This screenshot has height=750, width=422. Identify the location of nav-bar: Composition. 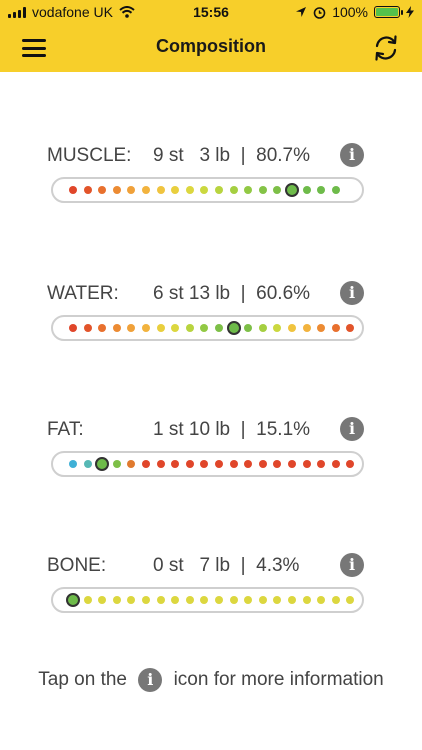
(211, 48).